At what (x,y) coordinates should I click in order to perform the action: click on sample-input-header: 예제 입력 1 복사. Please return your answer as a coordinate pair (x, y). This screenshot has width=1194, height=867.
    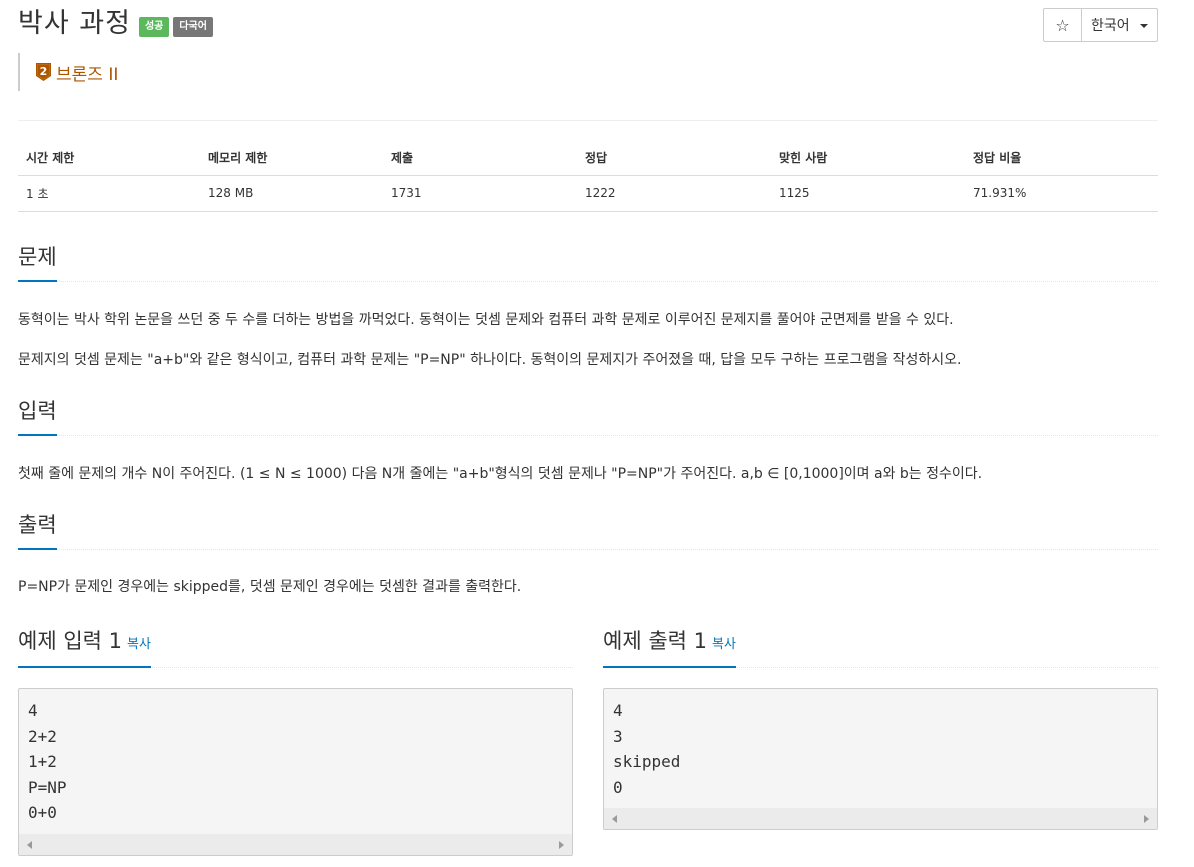
    Looking at the image, I should click on (295, 647).